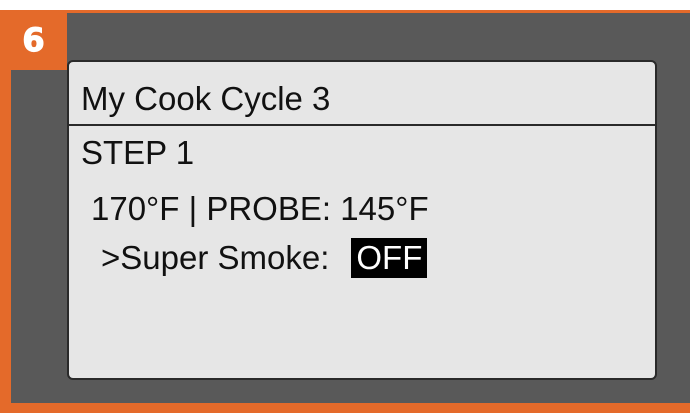  I want to click on super-smoke-menu-item: >Super Smoke: OFF, so click(264, 258).